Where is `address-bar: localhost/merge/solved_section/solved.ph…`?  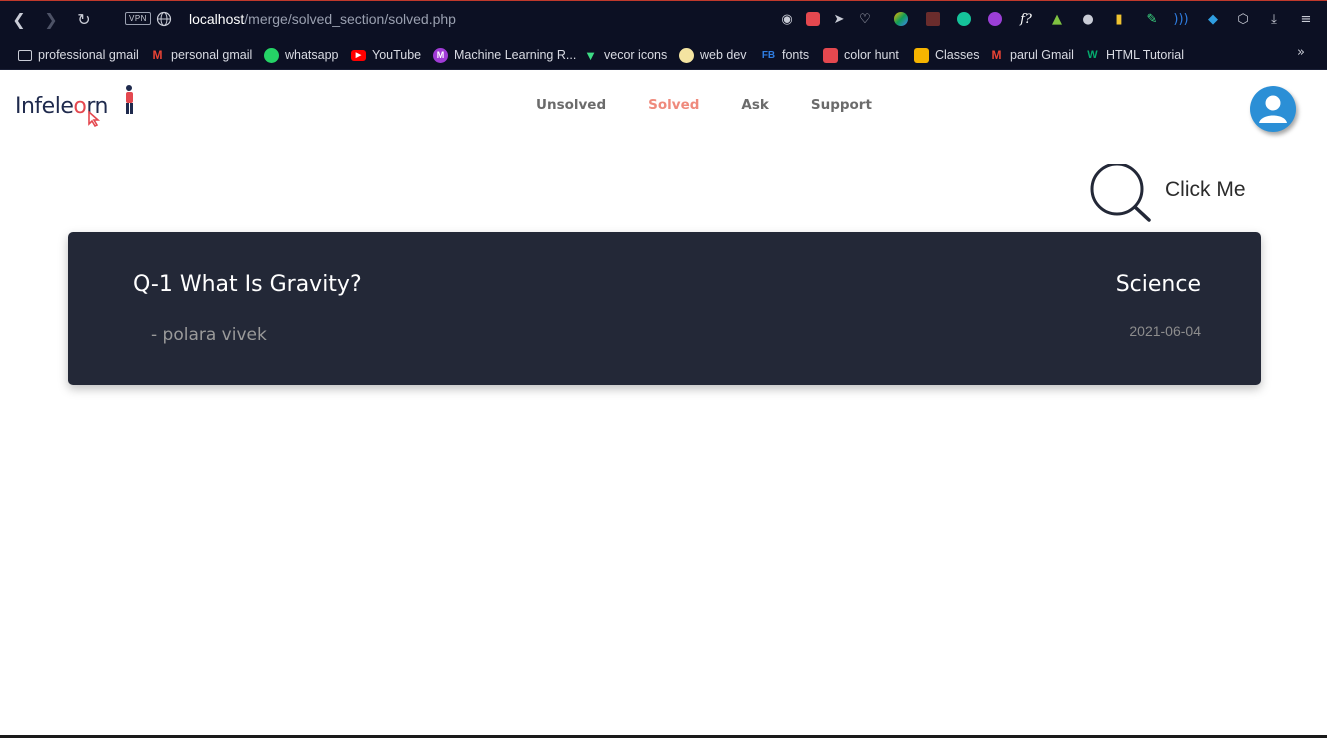
address-bar: localhost/merge/solved_section/solved.ph… is located at coordinates (322, 19).